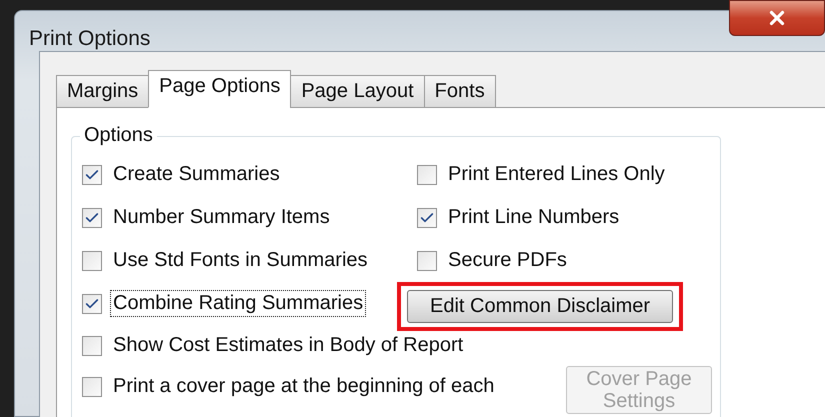 This screenshot has height=417, width=825. I want to click on checkbox-label: Combine Rating Summaries, so click(238, 303).